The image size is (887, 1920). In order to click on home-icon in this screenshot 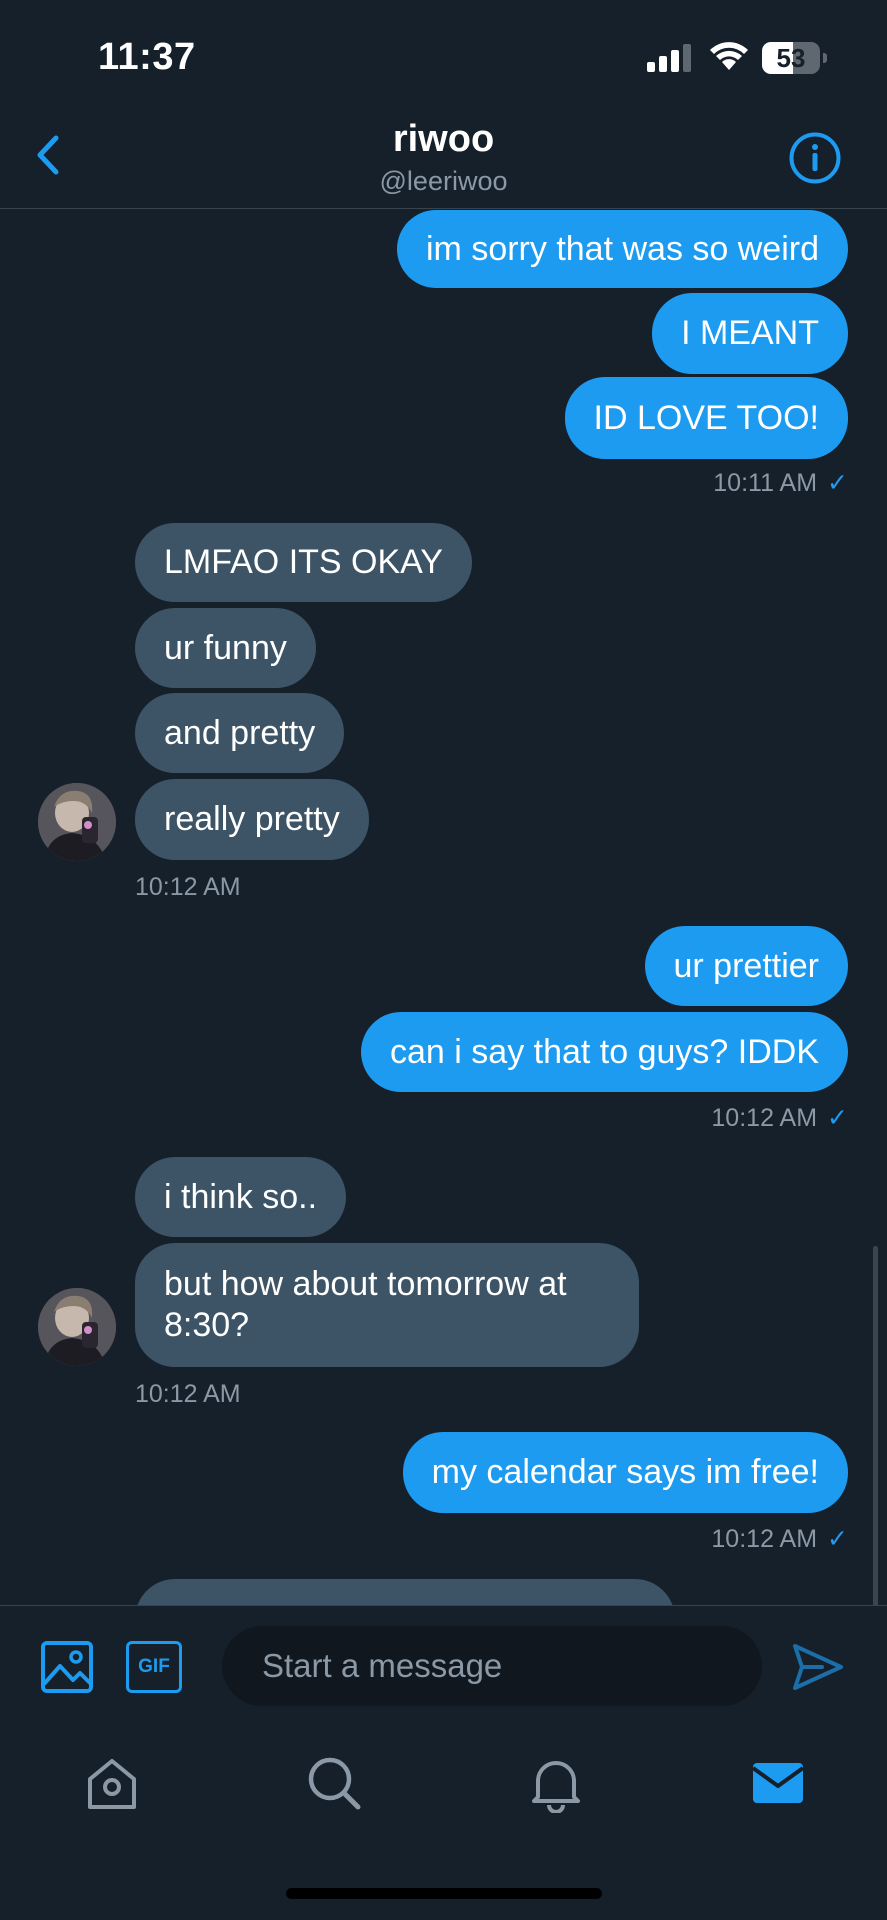, I will do `click(112, 1783)`.